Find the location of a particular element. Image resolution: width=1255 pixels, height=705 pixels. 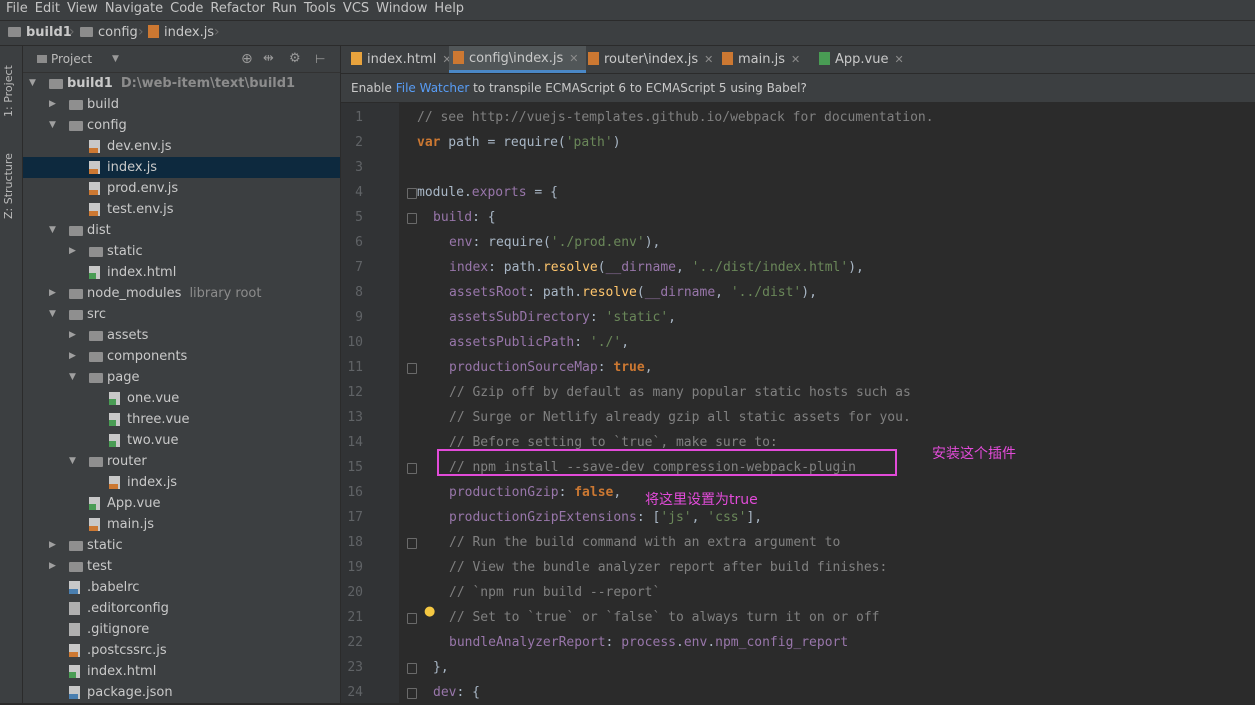

menu-item-run: Run is located at coordinates (284, 9).